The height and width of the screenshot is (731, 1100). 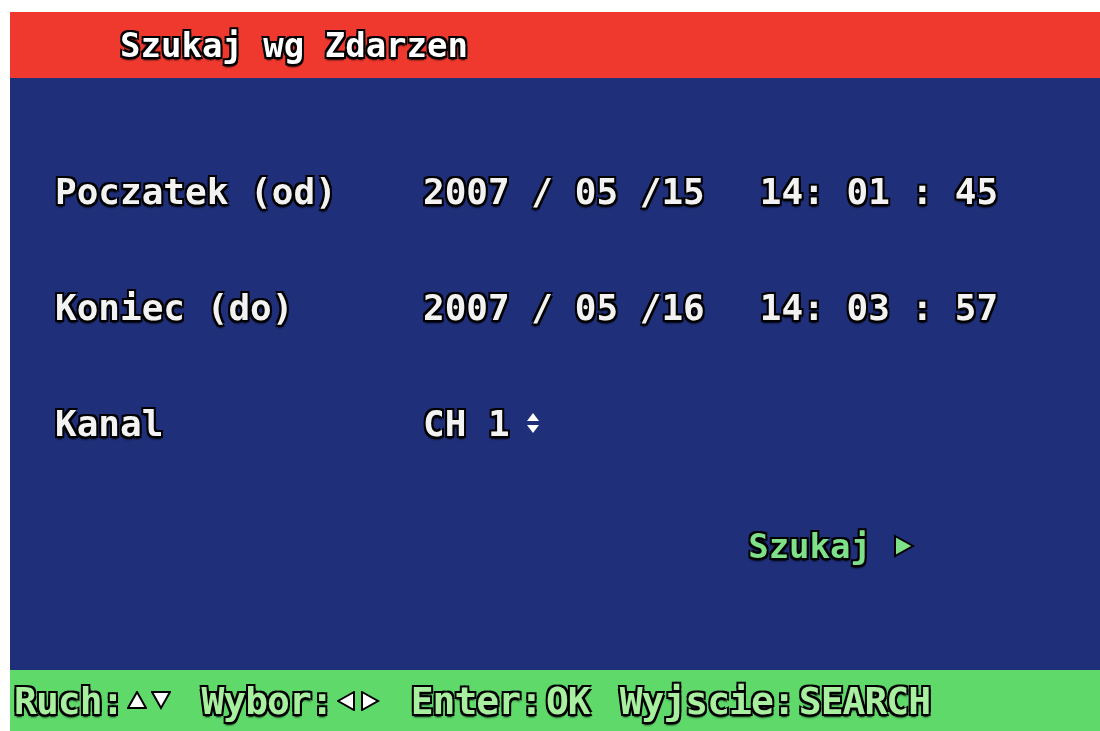 What do you see at coordinates (175, 307) in the screenshot?
I see `field-label: Koniec (do)` at bounding box center [175, 307].